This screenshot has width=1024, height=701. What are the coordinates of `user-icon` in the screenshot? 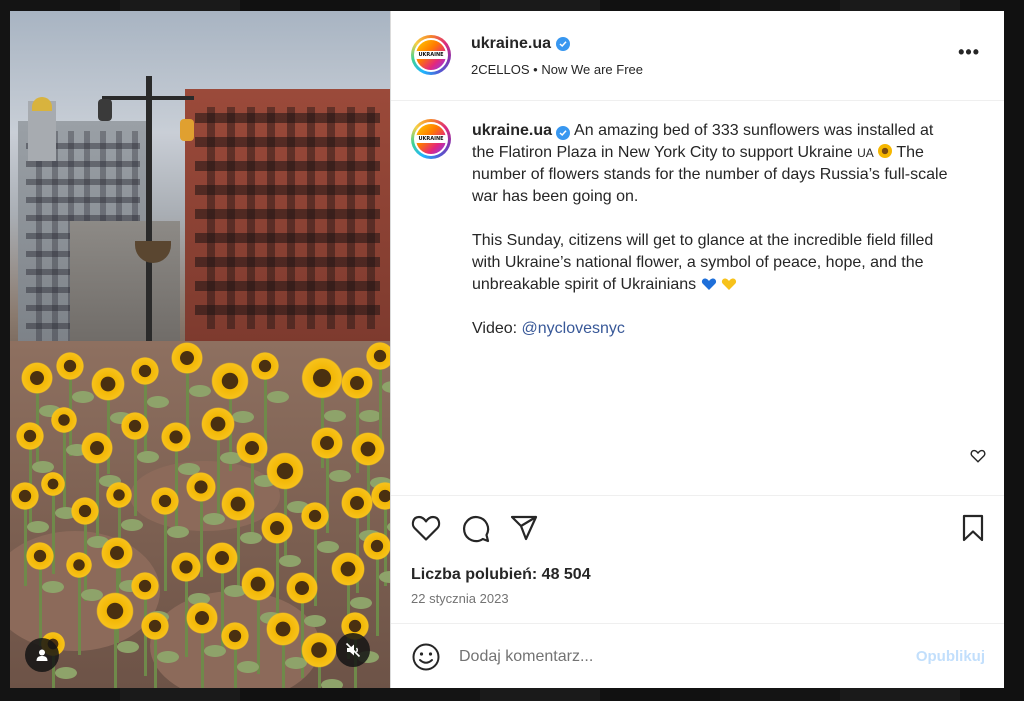 It's located at (42, 655).